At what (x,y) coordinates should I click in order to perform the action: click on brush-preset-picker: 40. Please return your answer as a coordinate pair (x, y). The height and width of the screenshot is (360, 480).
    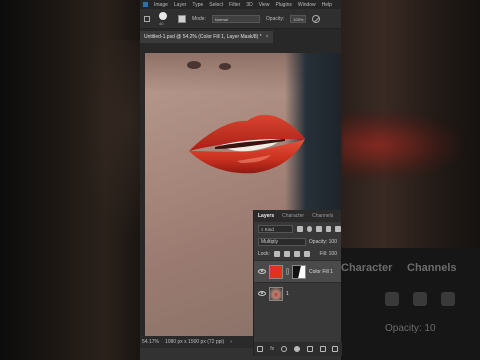
    Looking at the image, I should click on (164, 19).